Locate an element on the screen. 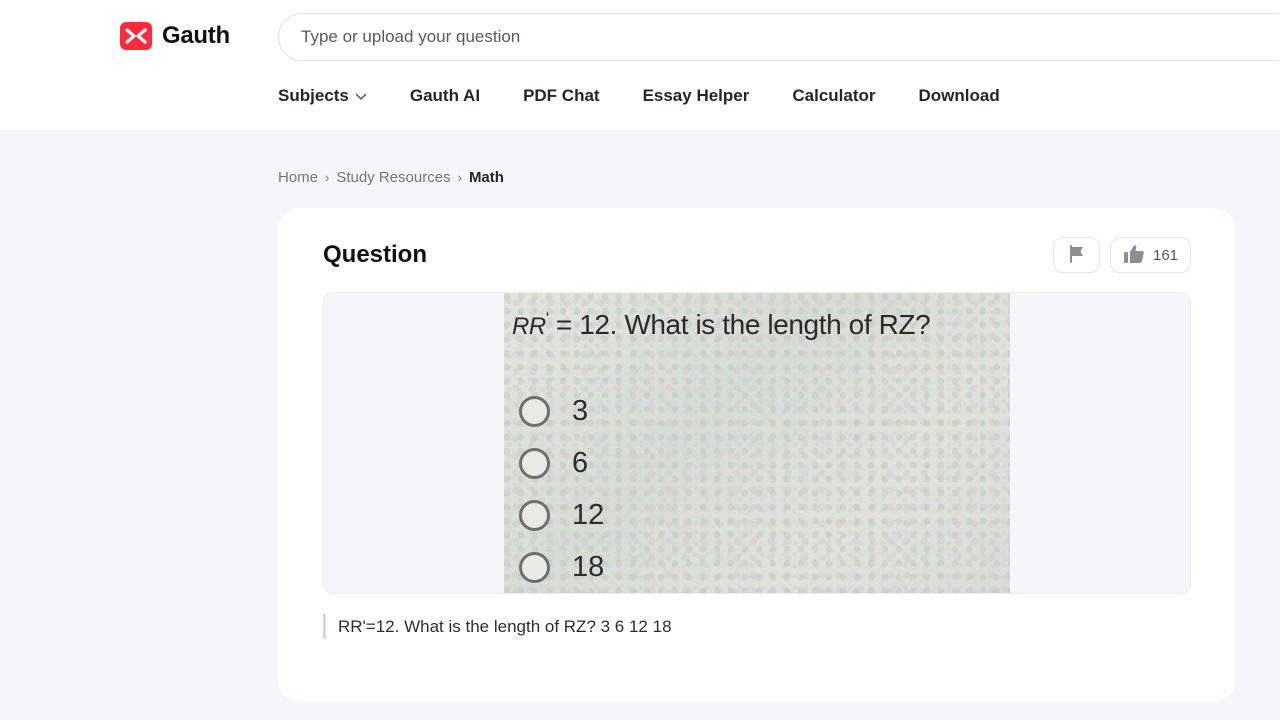 The height and width of the screenshot is (720, 1280). flag-icon is located at coordinates (1077, 255).